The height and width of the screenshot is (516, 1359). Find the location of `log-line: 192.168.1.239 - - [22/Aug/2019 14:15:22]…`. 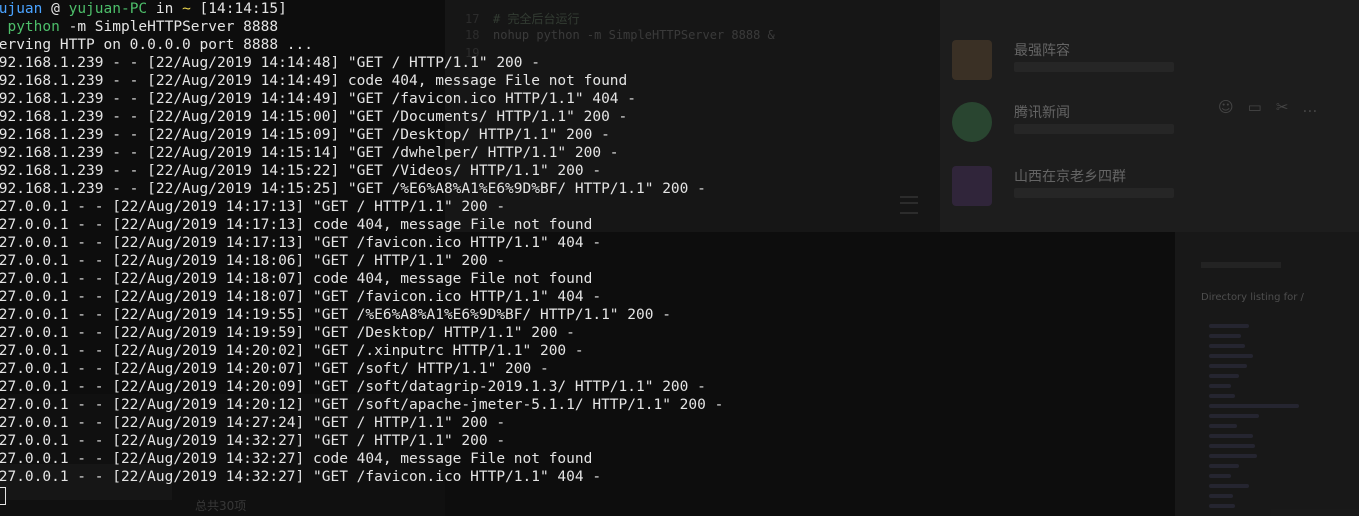

log-line: 192.168.1.239 - - [22/Aug/2019 14:15:22]… is located at coordinates (301, 171).